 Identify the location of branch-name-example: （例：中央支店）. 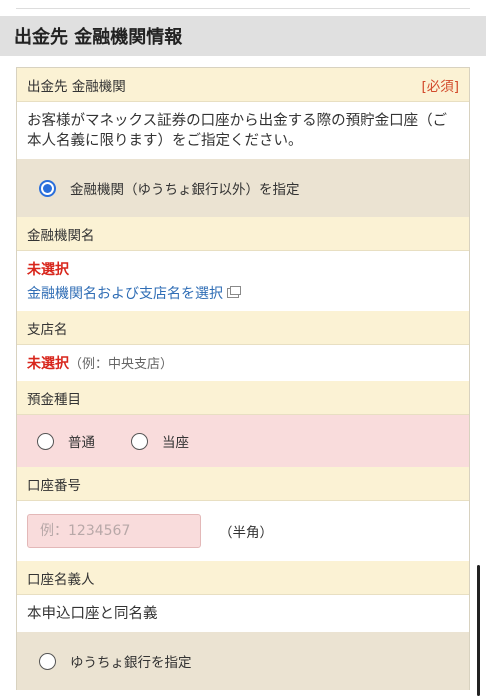
(121, 364).